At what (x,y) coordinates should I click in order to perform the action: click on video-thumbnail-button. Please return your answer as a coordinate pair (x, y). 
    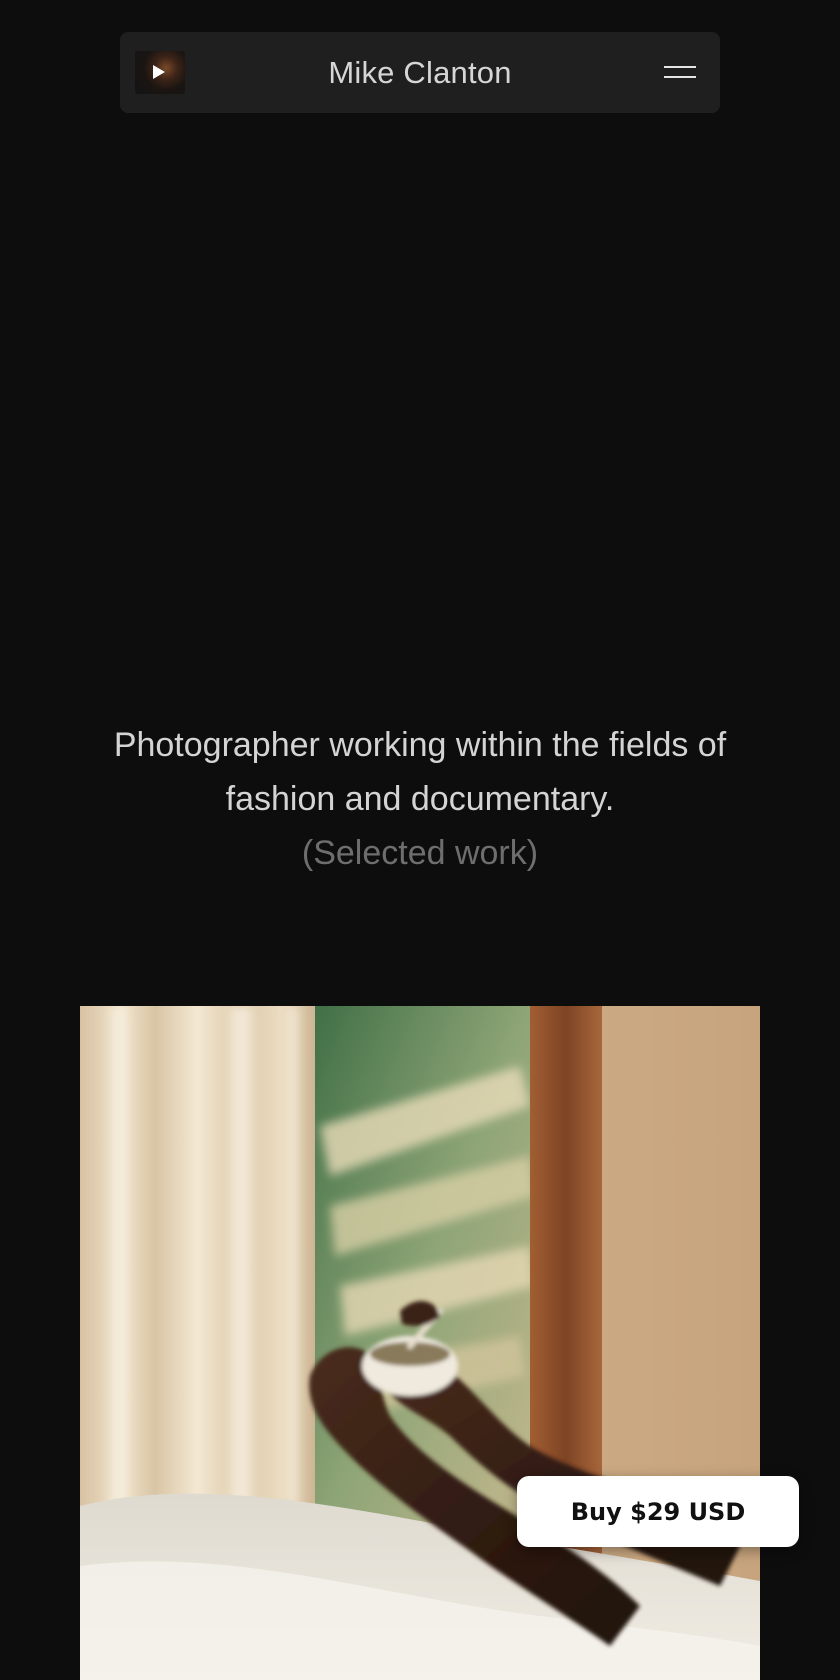
    Looking at the image, I should click on (160, 72).